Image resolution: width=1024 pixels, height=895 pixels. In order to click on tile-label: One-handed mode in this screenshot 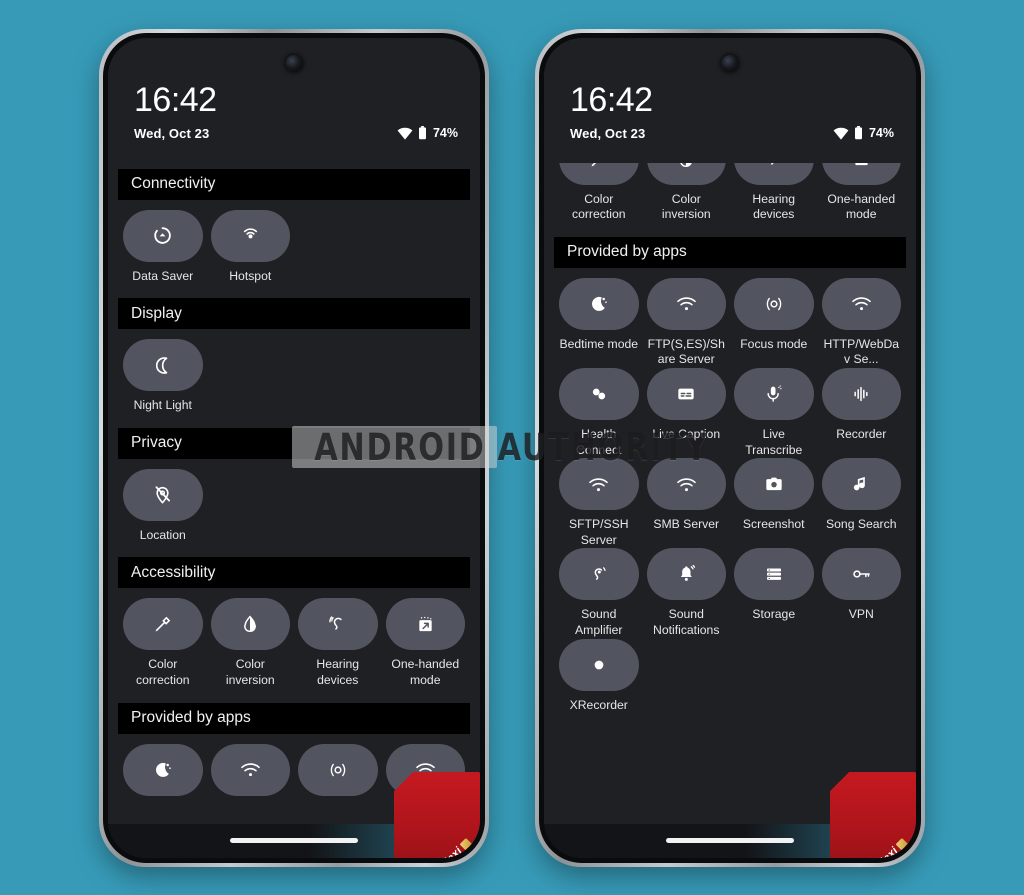, I will do `click(425, 672)`.